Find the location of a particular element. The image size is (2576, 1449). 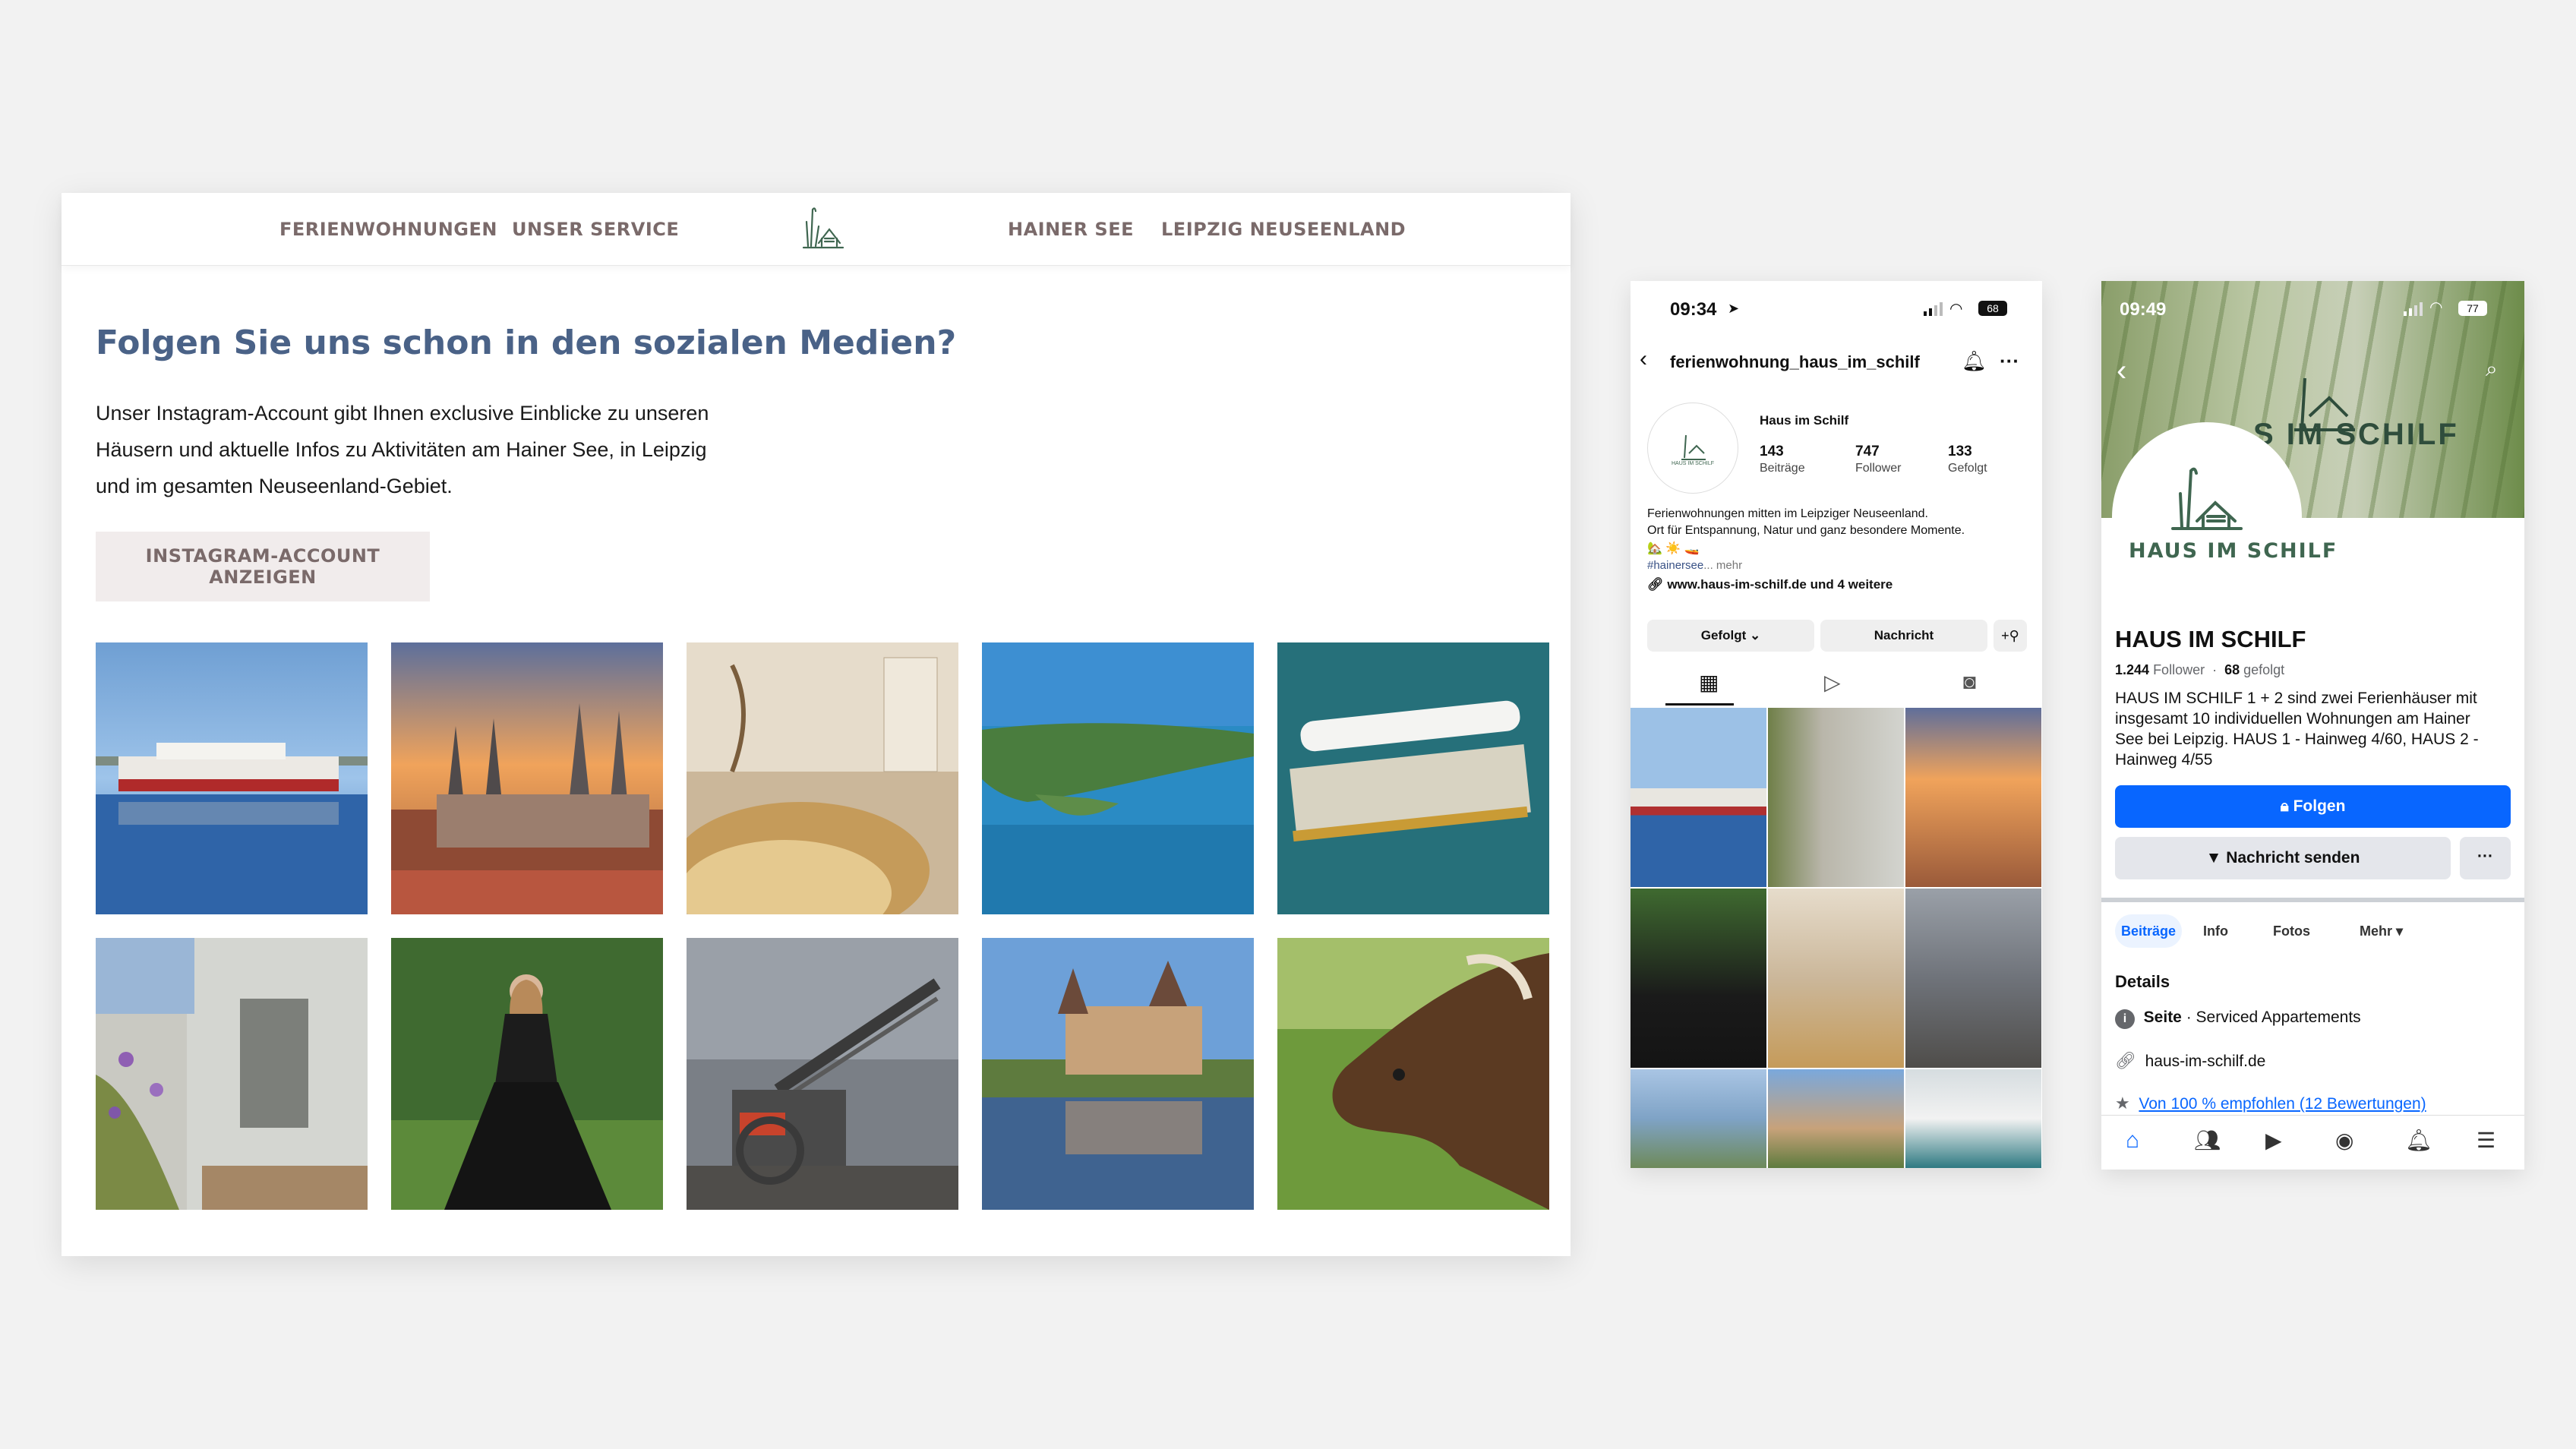

page-name: HAUS IM SCHILF is located at coordinates (2210, 639).